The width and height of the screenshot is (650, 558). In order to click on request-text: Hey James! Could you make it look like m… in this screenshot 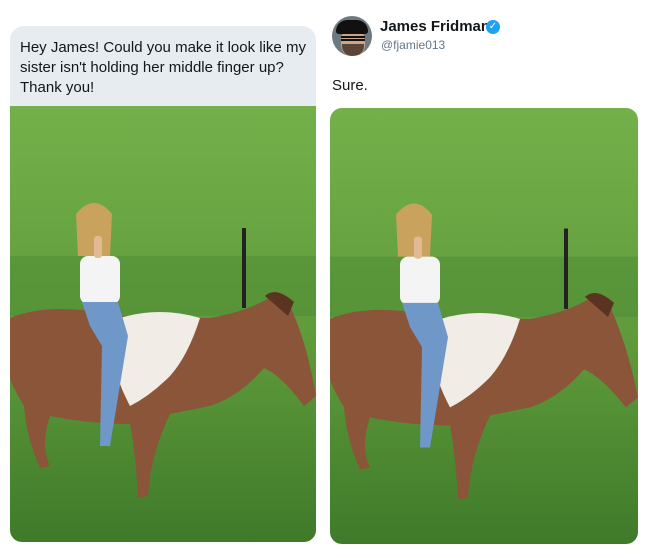, I will do `click(163, 67)`.